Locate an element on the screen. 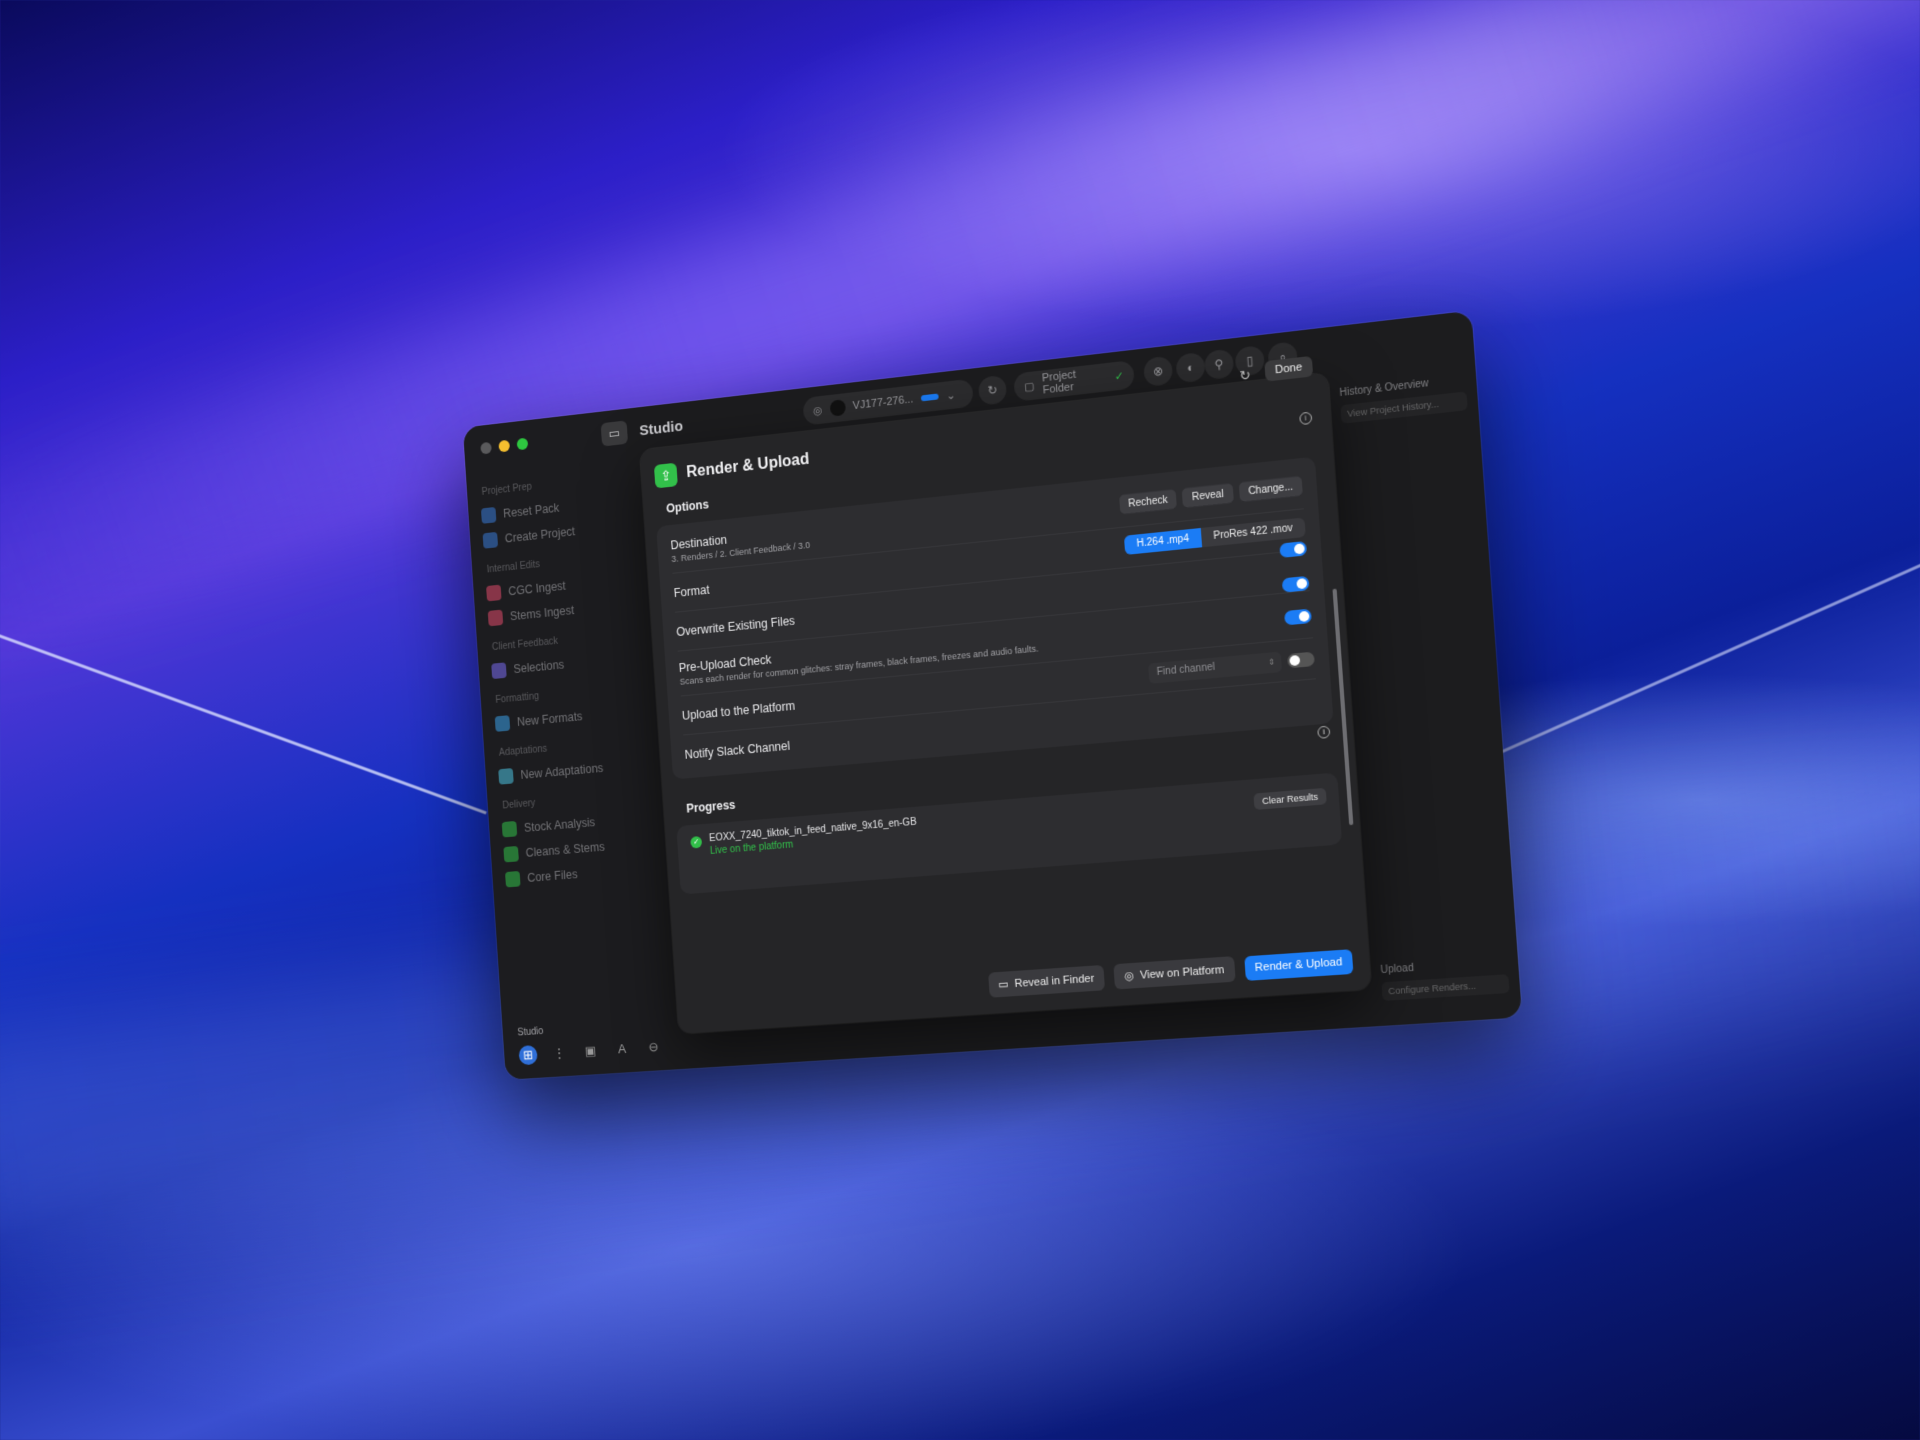 This screenshot has height=1440, width=1920. pre-upload-controls is located at coordinates (1296, 600).